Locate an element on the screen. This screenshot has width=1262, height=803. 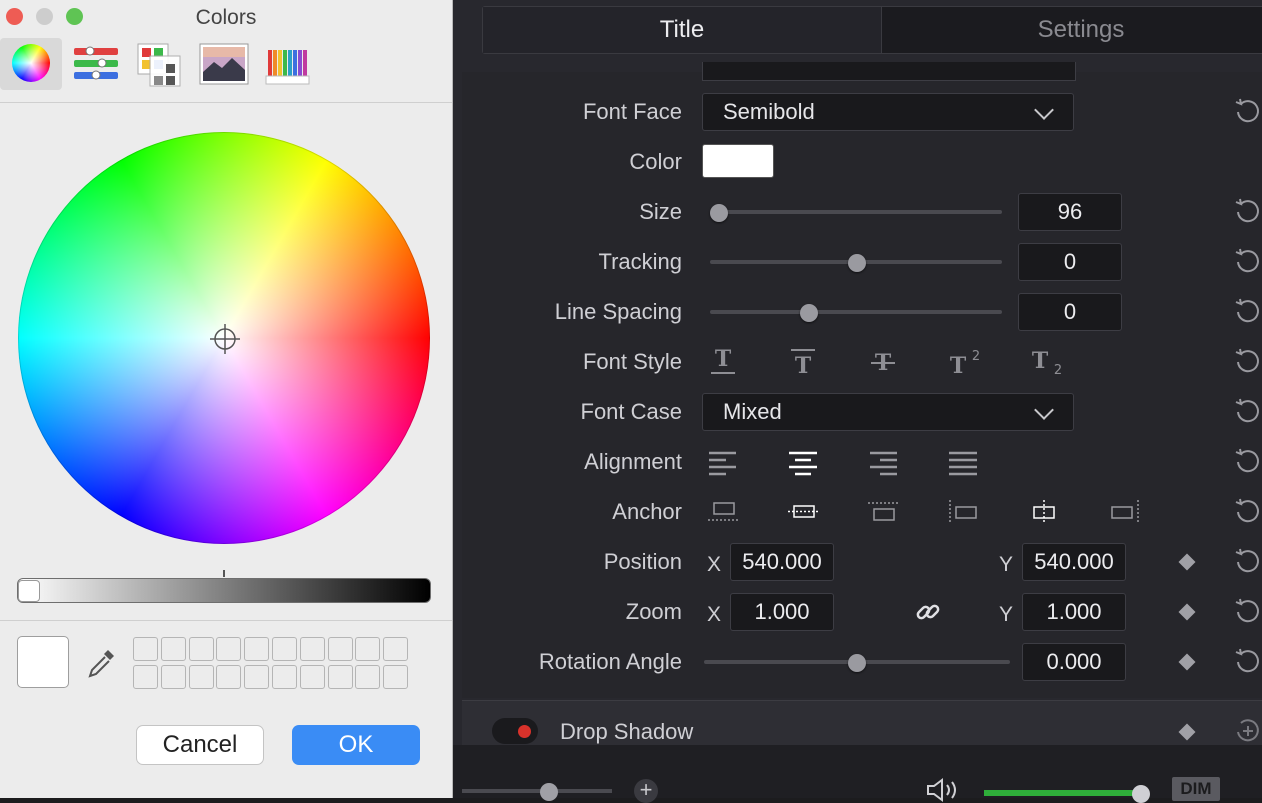
subscript-icon: T2 is located at coordinates (1048, 360).